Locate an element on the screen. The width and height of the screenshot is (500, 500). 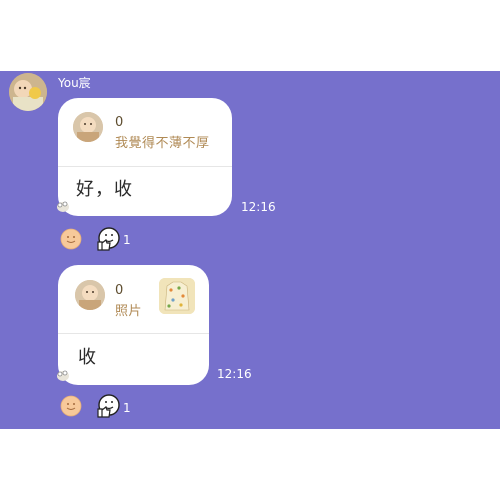
message-text: 收 is located at coordinates (87, 357).